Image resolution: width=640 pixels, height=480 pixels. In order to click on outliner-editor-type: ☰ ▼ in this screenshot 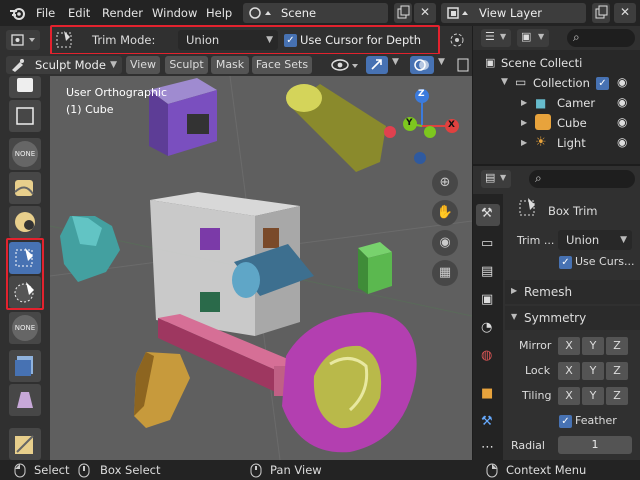, I will do `click(496, 38)`.